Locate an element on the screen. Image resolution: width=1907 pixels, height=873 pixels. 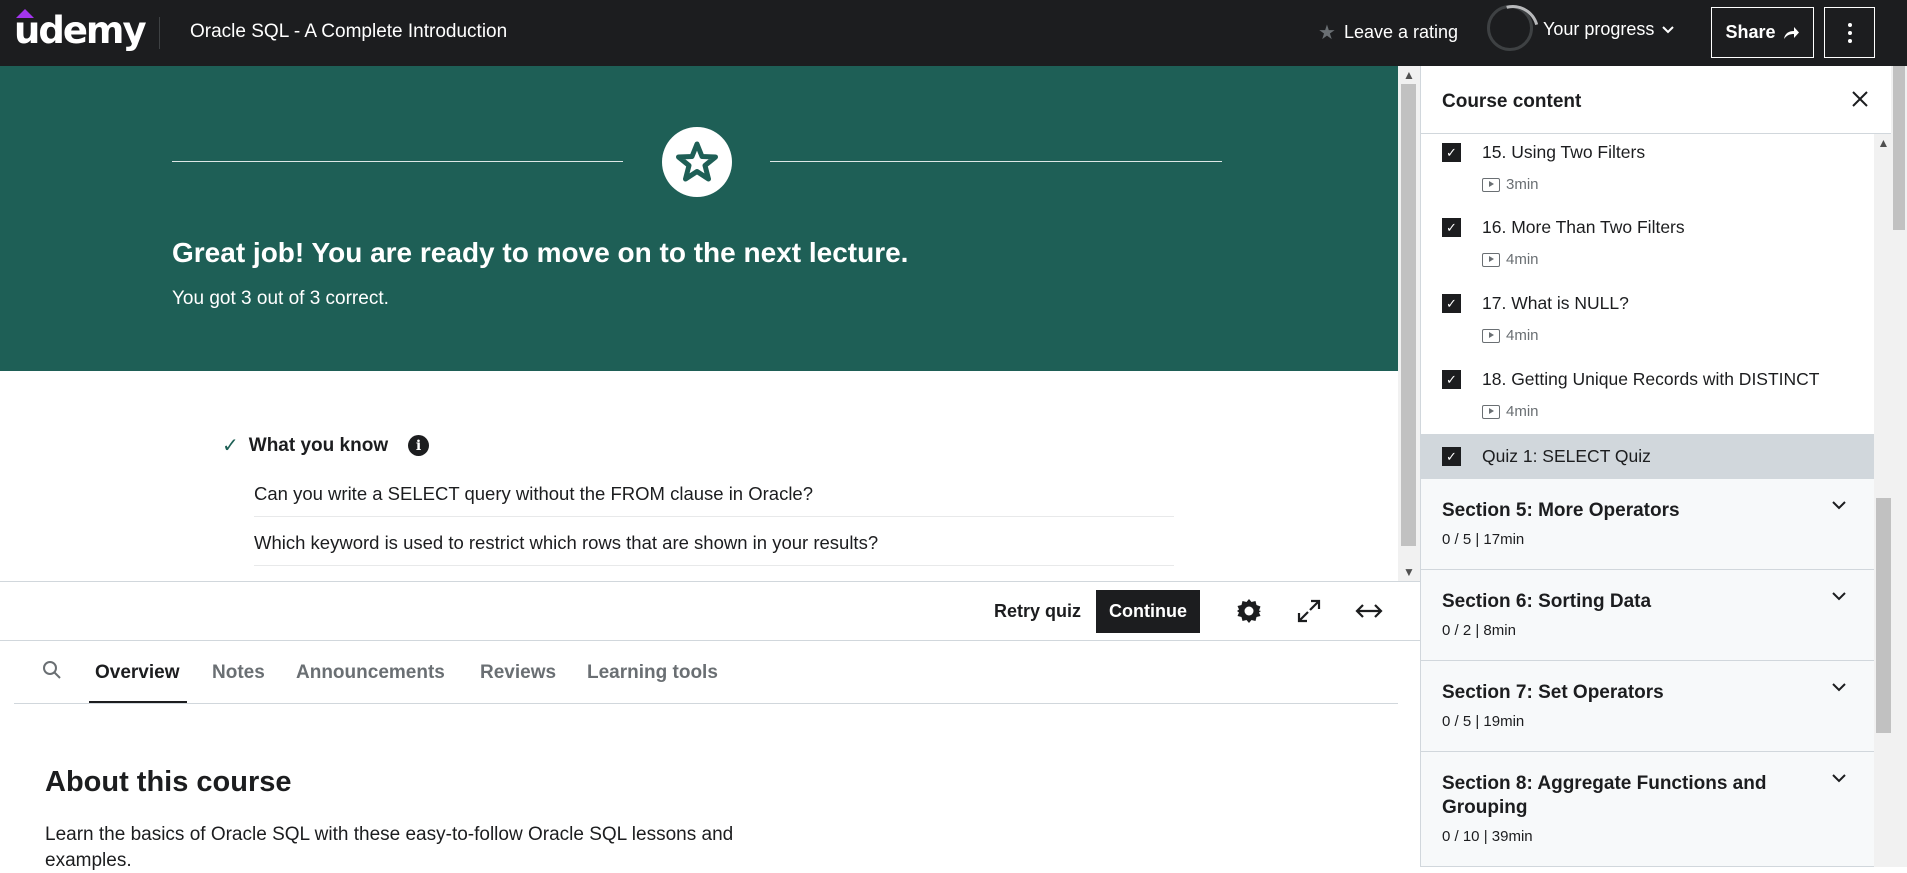
what-you-know-heading: ✓ What you know i is located at coordinates (326, 445).